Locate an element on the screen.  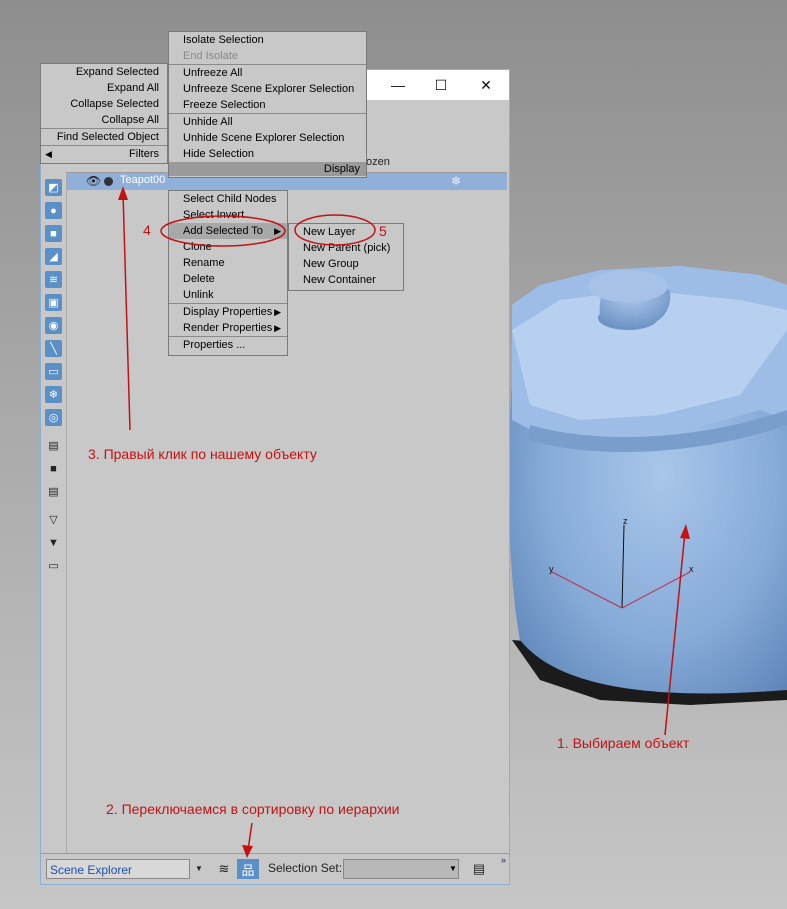
menu-item-unlink: Unlink is located at coordinates (228, 295).